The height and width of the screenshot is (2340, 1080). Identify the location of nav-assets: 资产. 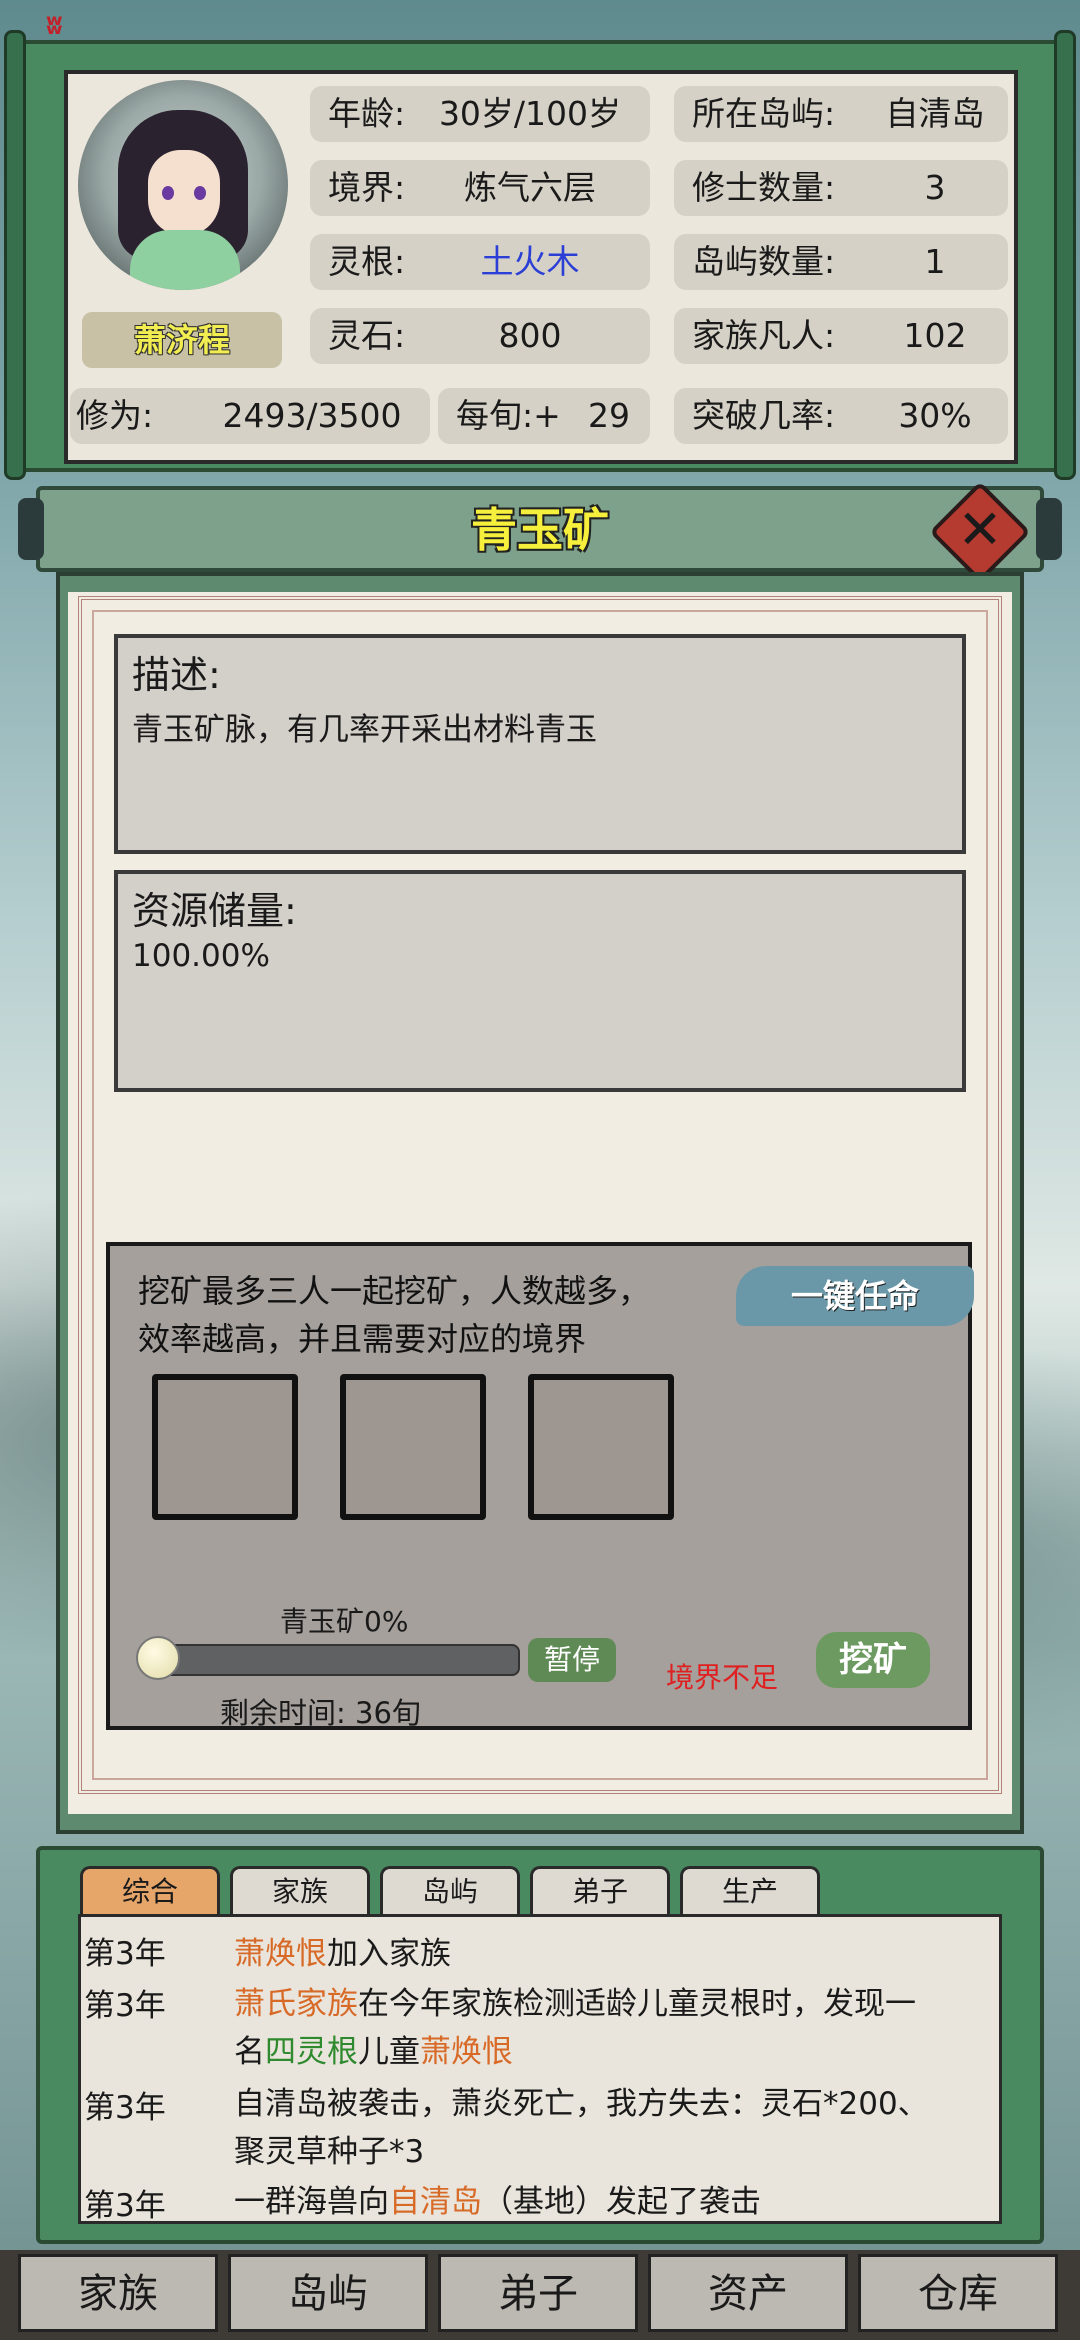
(748, 2293).